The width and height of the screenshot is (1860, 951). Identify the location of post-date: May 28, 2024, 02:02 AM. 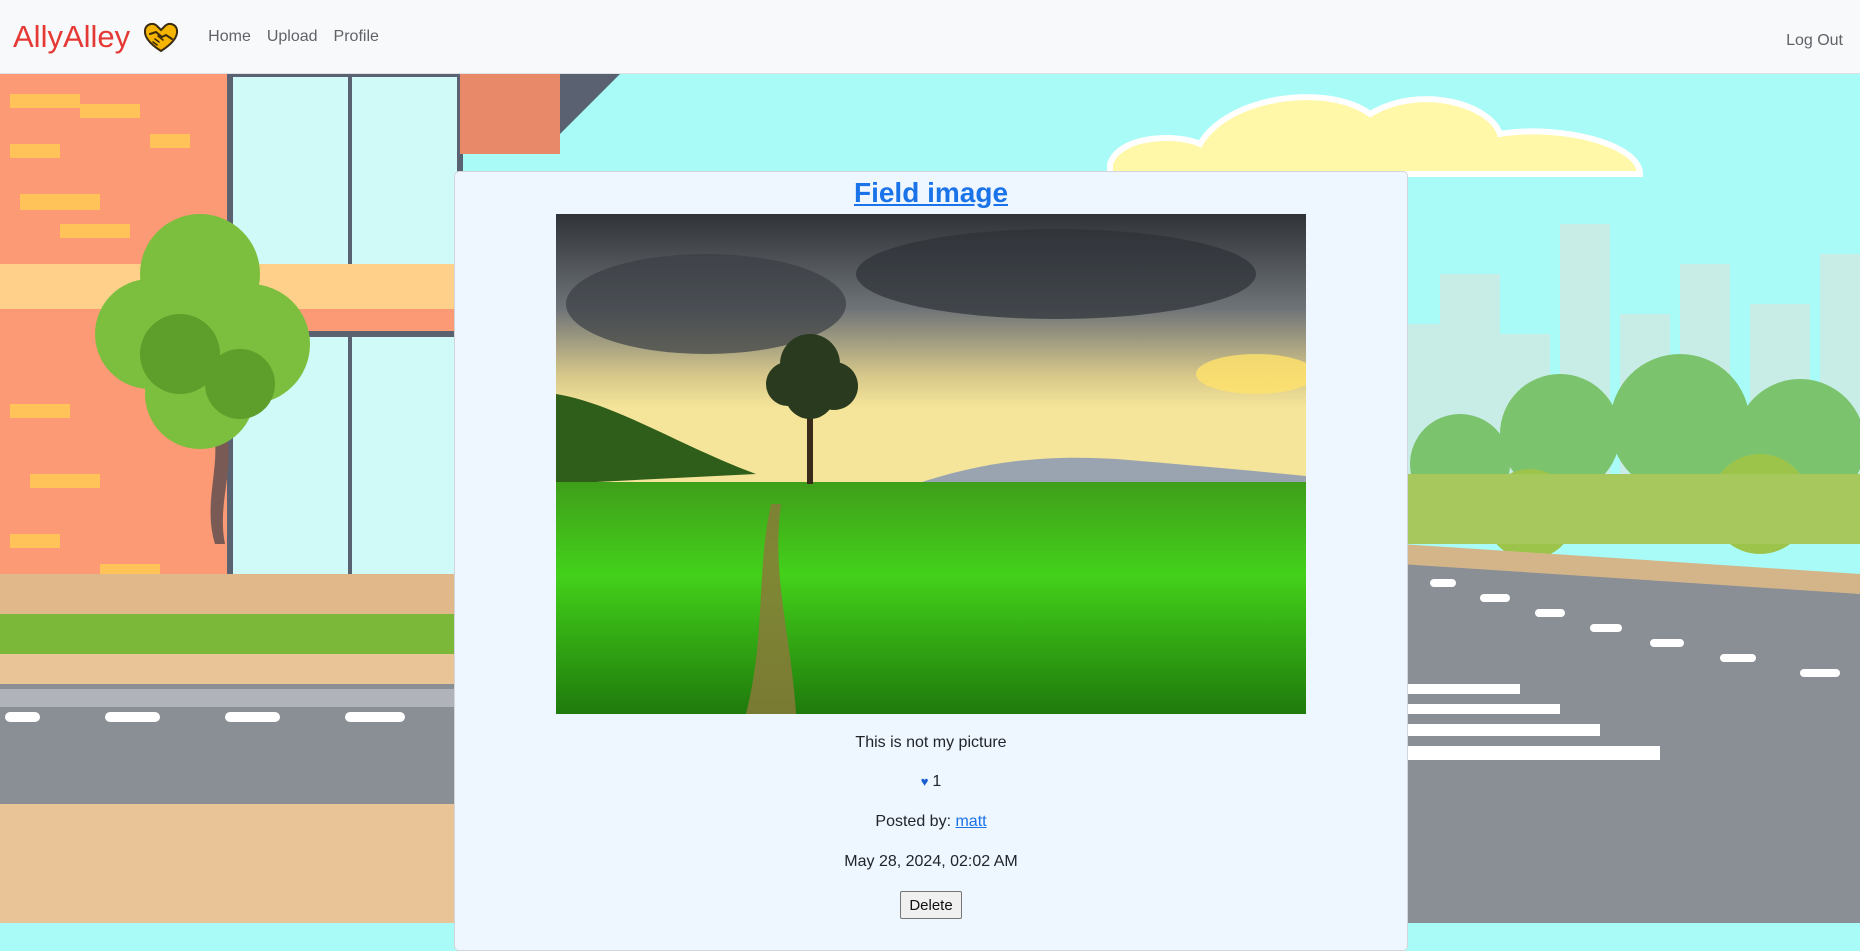
(931, 861).